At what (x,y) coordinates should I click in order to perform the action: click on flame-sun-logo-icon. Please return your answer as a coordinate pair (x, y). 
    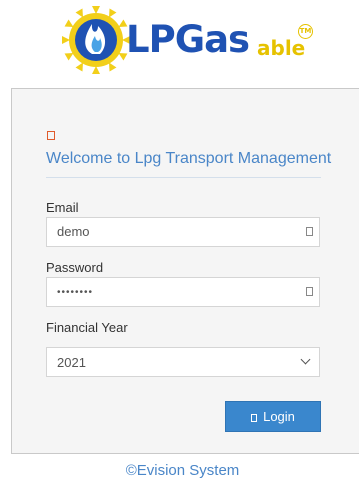
    Looking at the image, I should click on (96, 40).